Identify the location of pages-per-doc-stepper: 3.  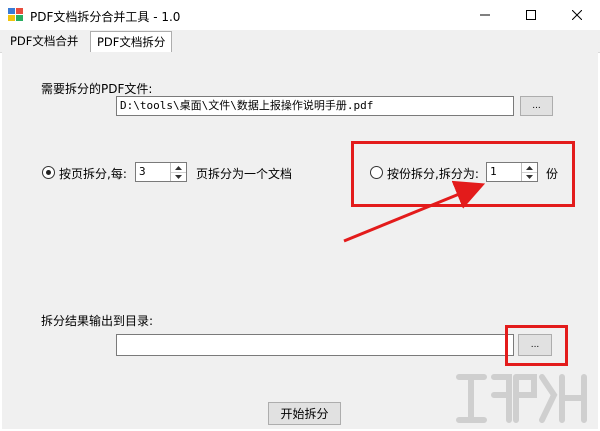
(161, 172).